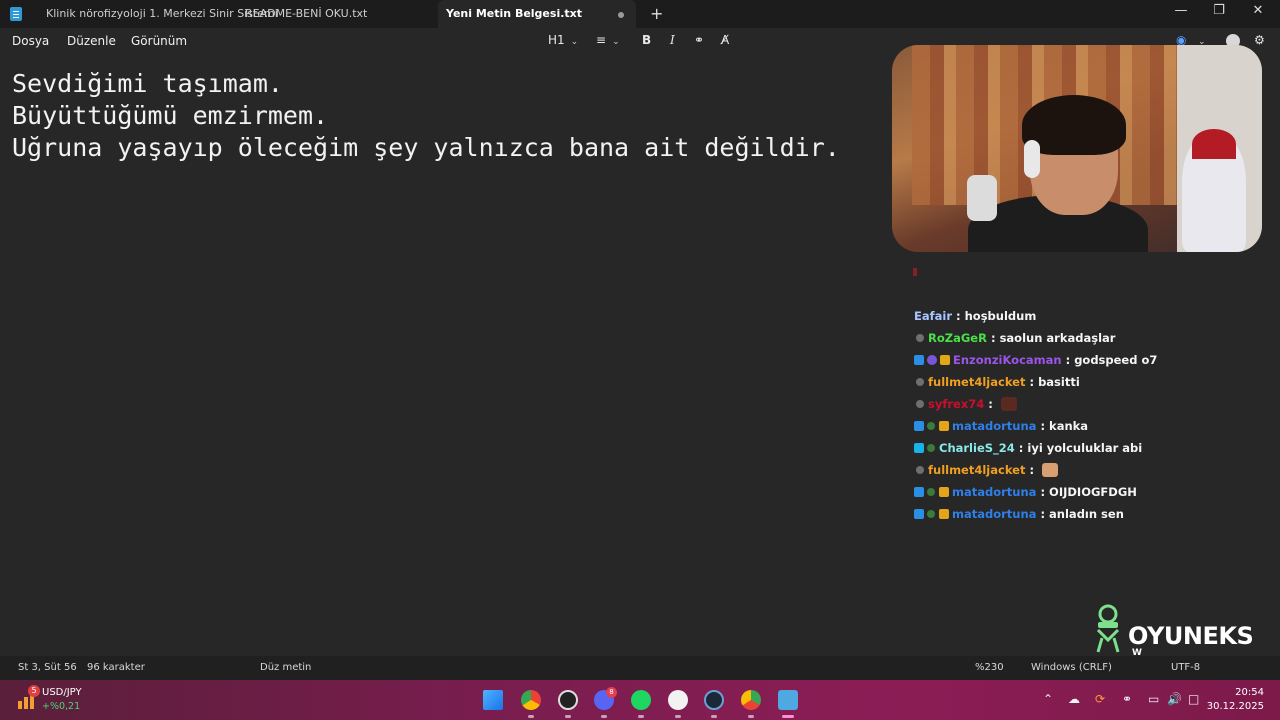 The width and height of the screenshot is (1280, 720). What do you see at coordinates (1127, 699) in the screenshot?
I see `microphone-icon: ⚭` at bounding box center [1127, 699].